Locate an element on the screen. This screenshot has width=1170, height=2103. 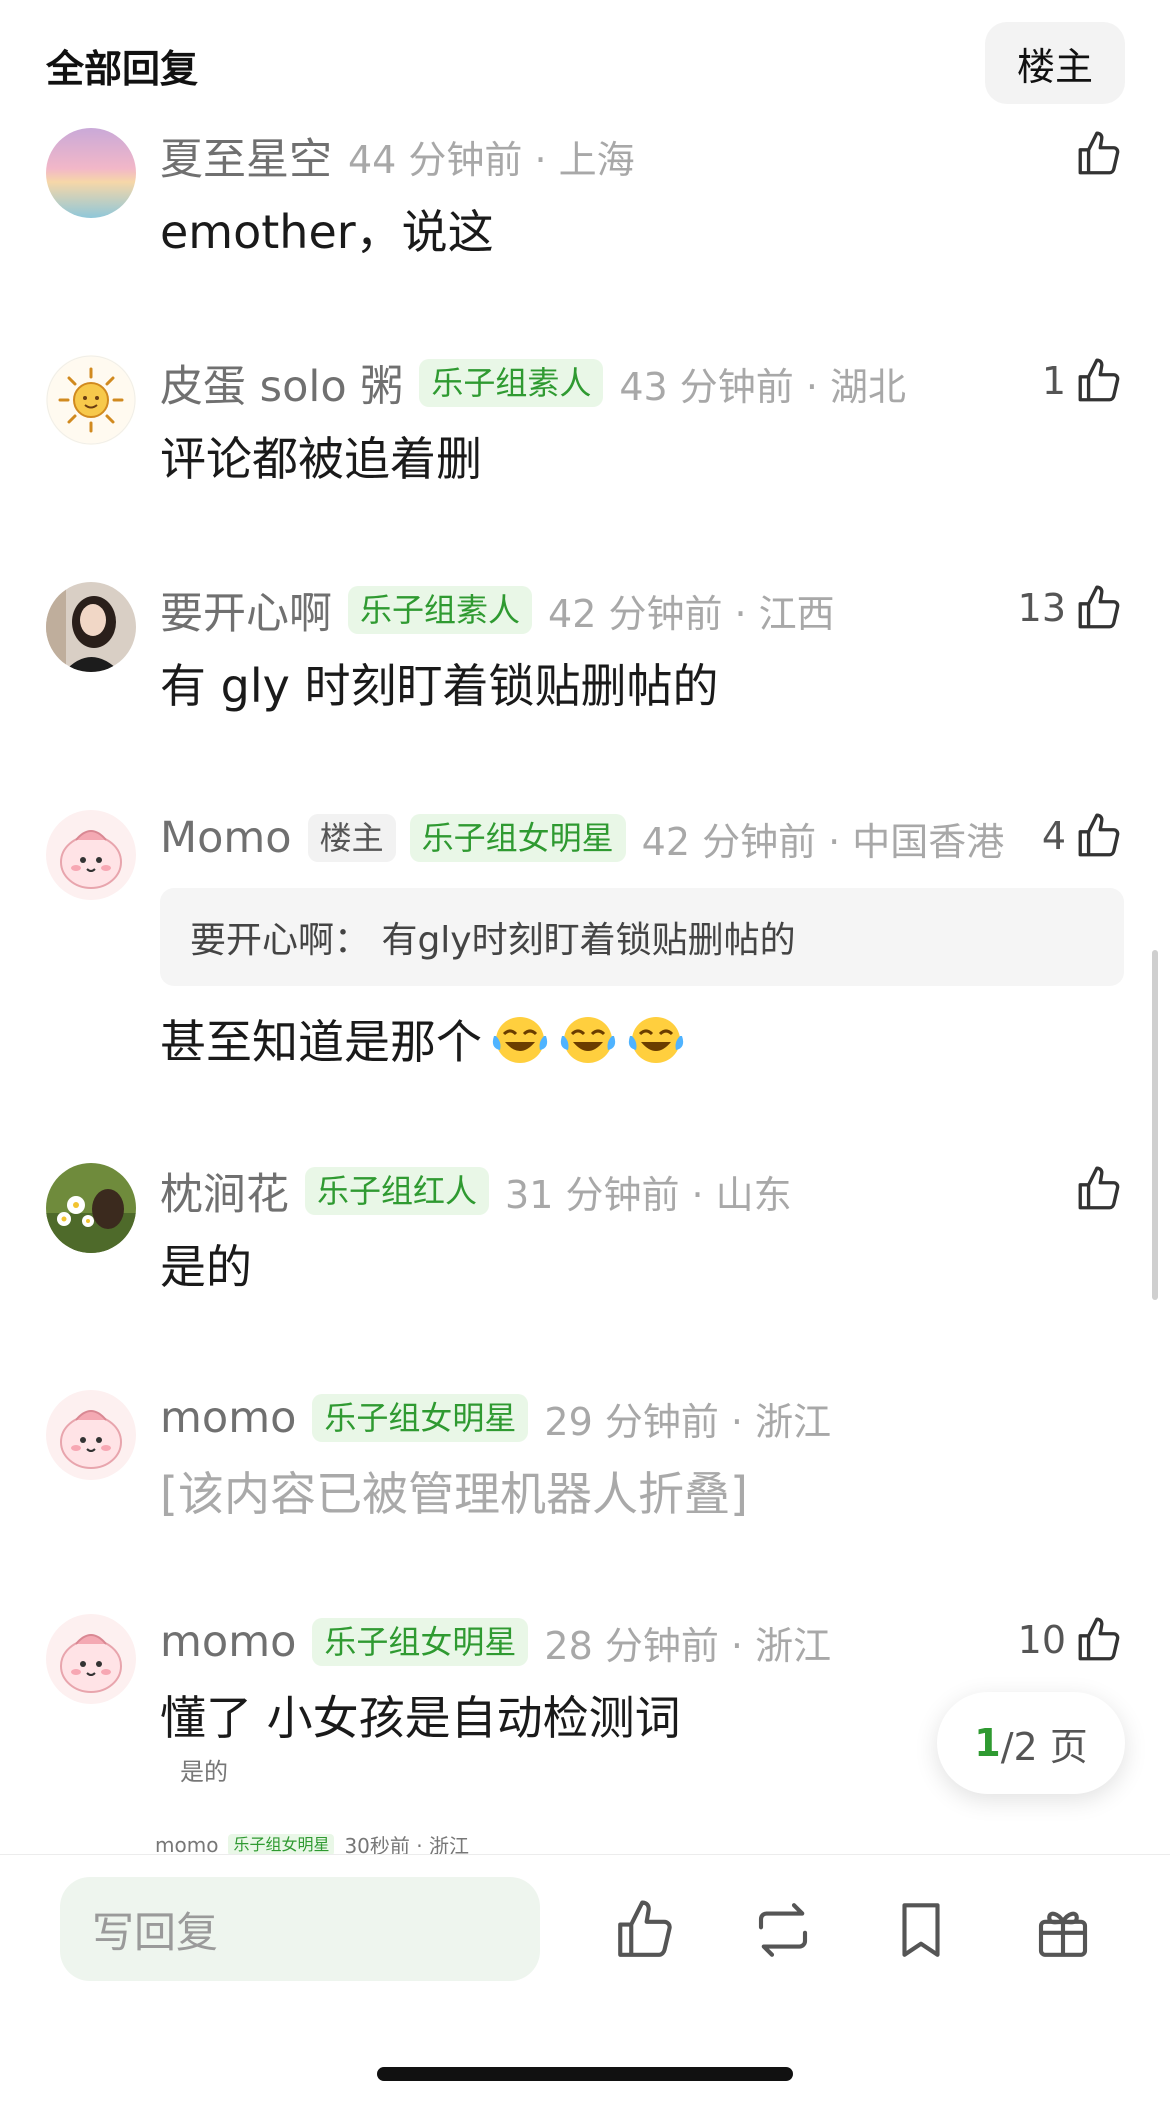
op-badge: 楼主 is located at coordinates (351, 838).